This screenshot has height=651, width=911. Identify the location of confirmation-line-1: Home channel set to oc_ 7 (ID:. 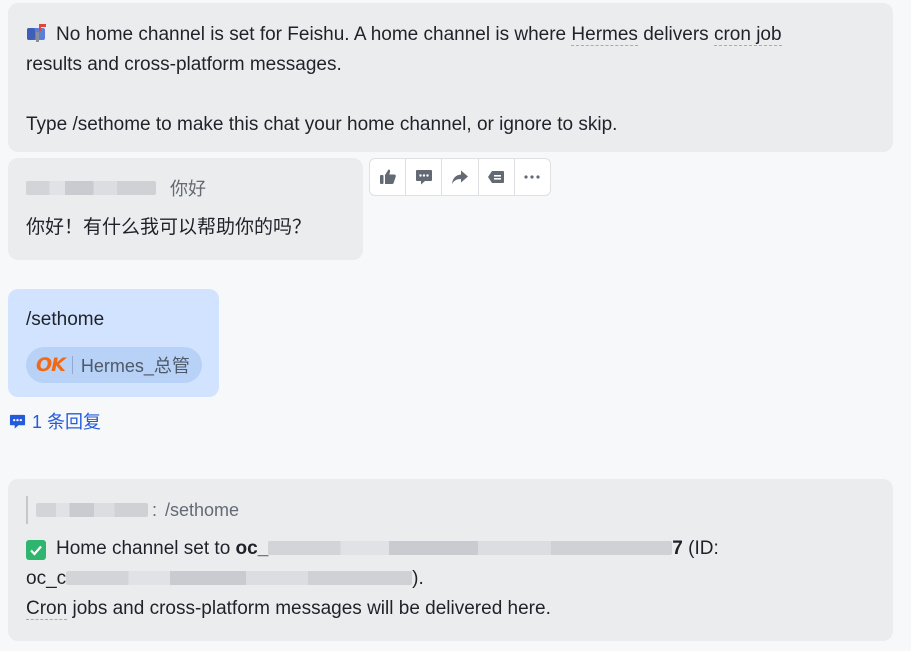
(459, 549).